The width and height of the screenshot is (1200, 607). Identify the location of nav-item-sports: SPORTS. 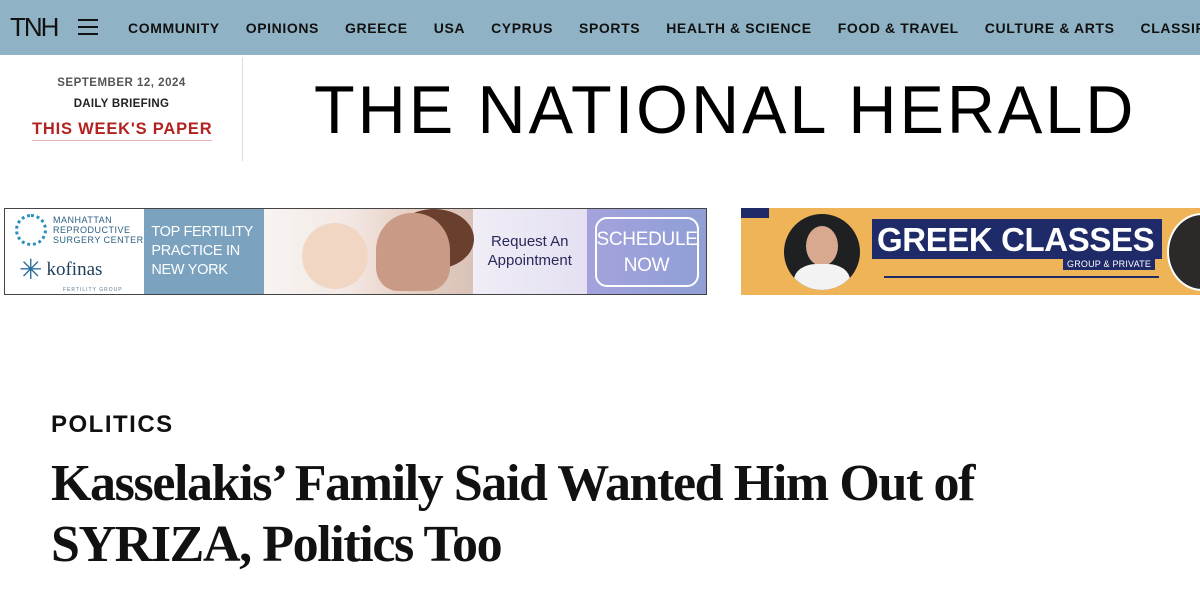
(609, 28).